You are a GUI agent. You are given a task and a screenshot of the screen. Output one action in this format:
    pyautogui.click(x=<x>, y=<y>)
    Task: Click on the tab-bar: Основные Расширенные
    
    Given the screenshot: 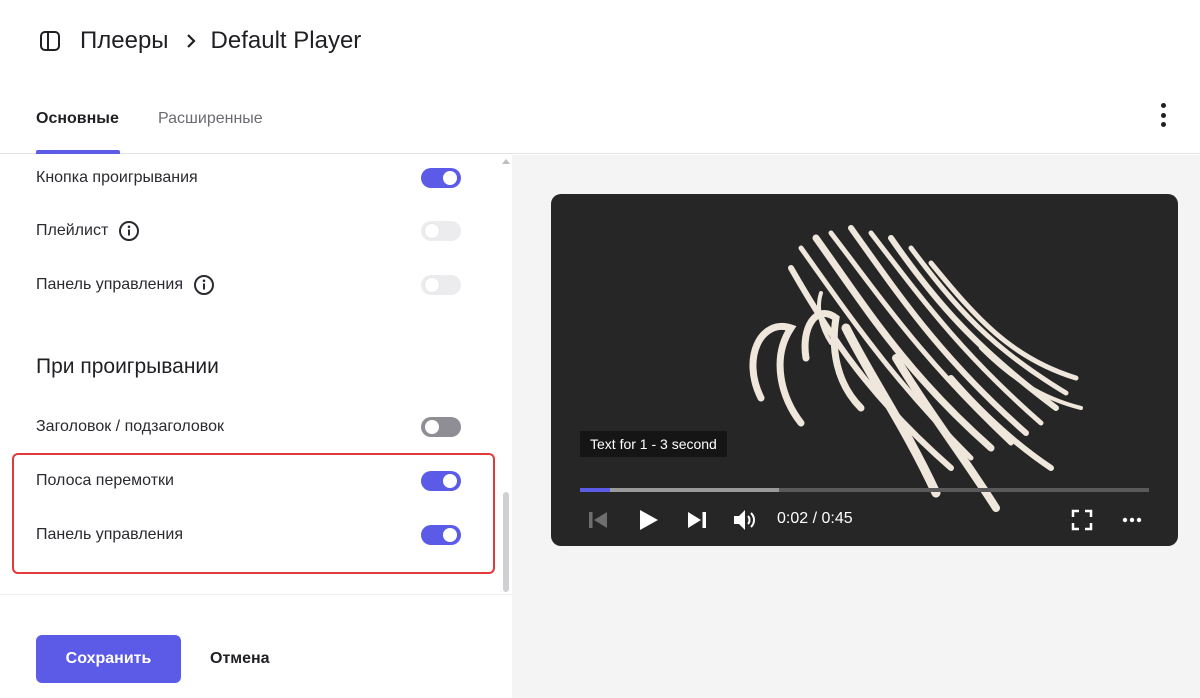 What is the action you would take?
    pyautogui.click(x=600, y=118)
    